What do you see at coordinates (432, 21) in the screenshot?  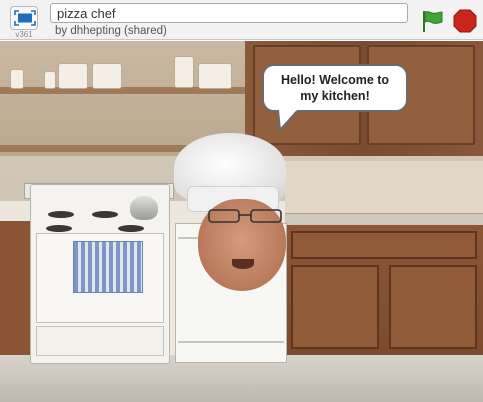 I see `green-flag-icon` at bounding box center [432, 21].